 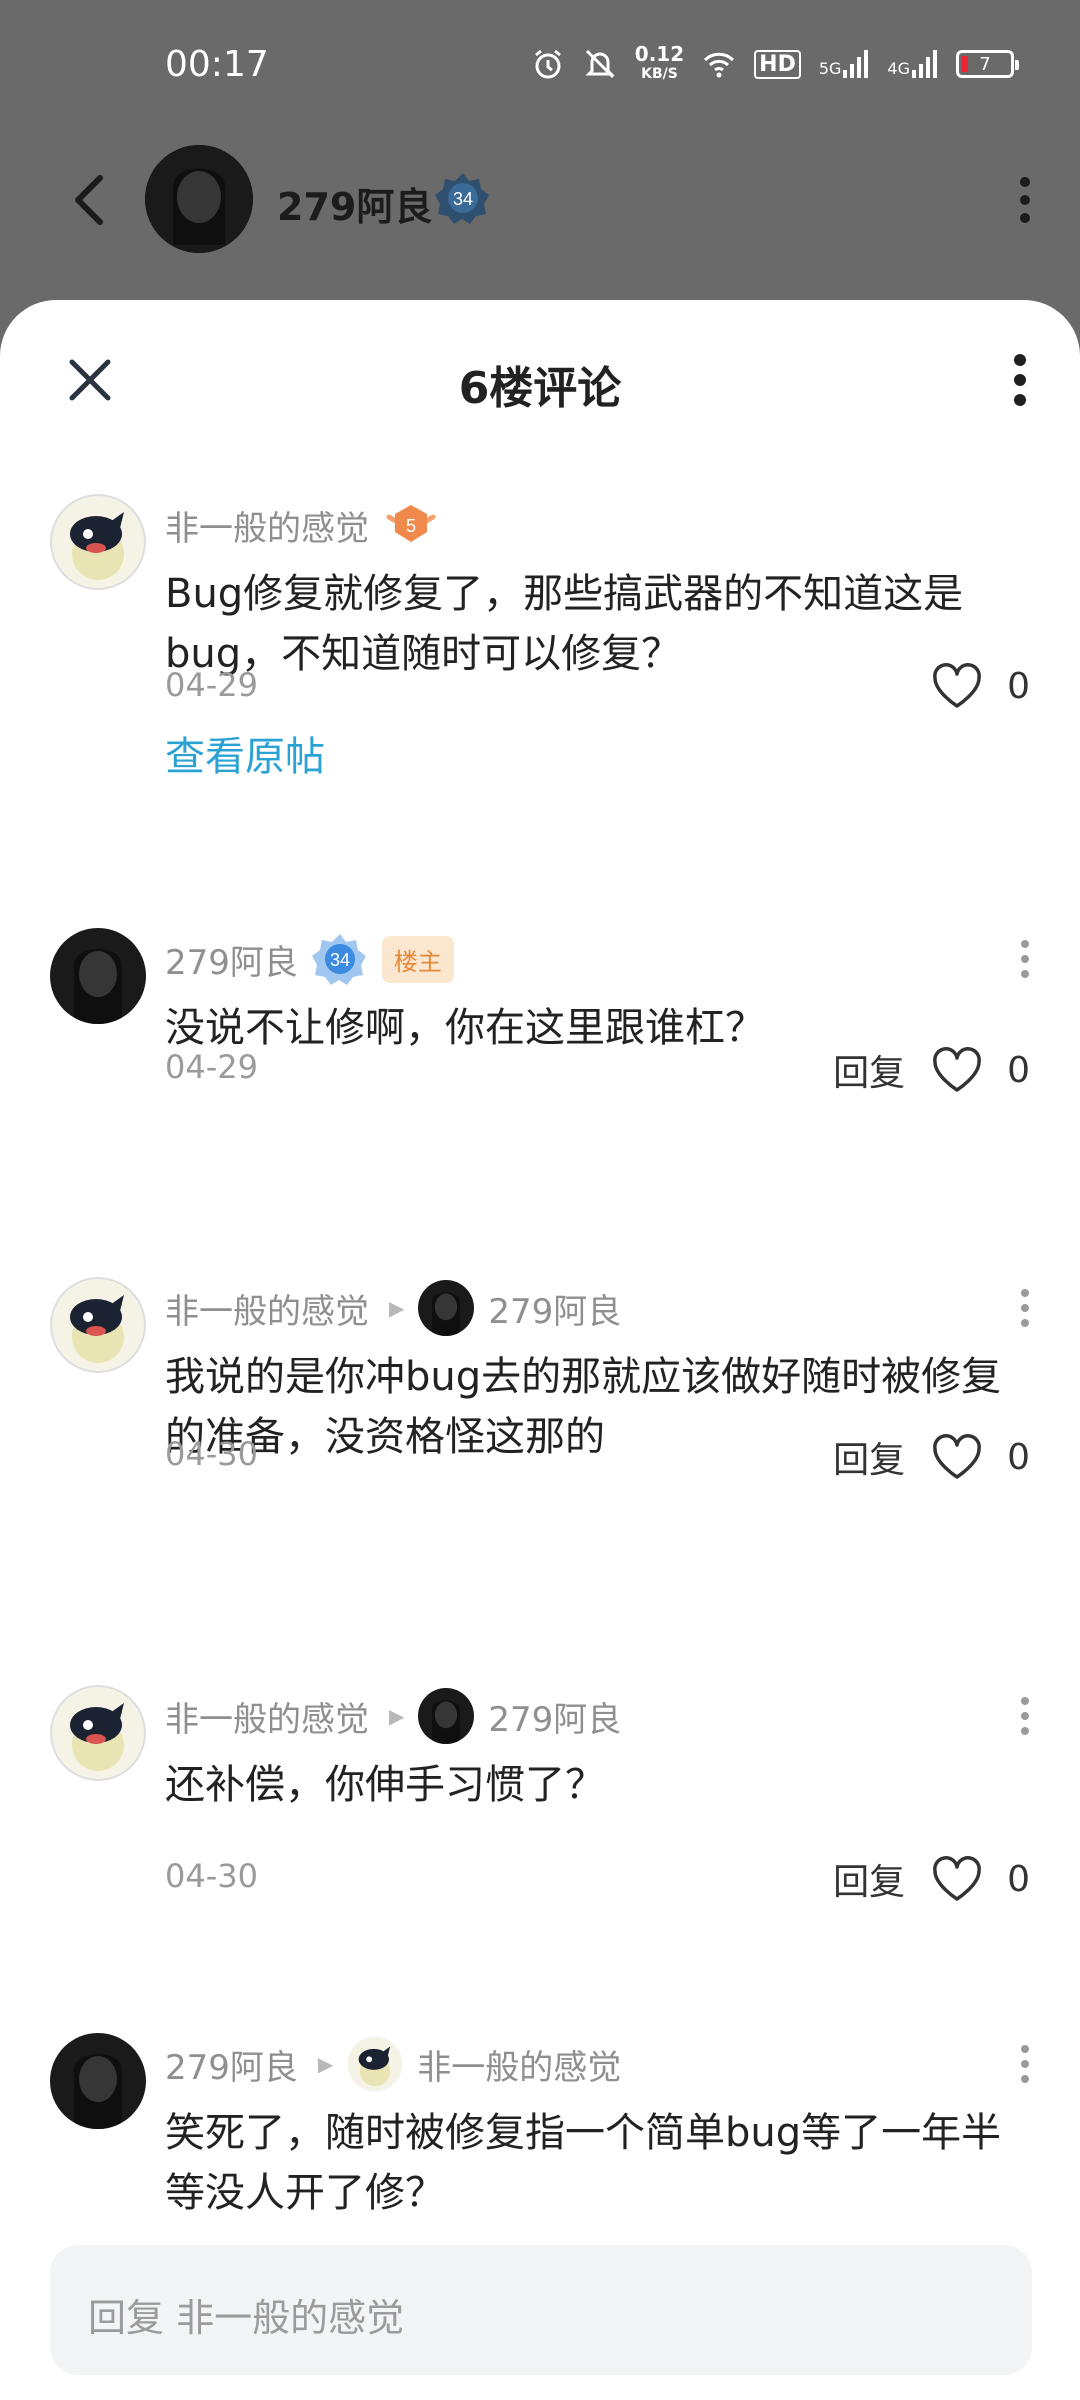 I want to click on chevron-left-icon, so click(x=91, y=200).